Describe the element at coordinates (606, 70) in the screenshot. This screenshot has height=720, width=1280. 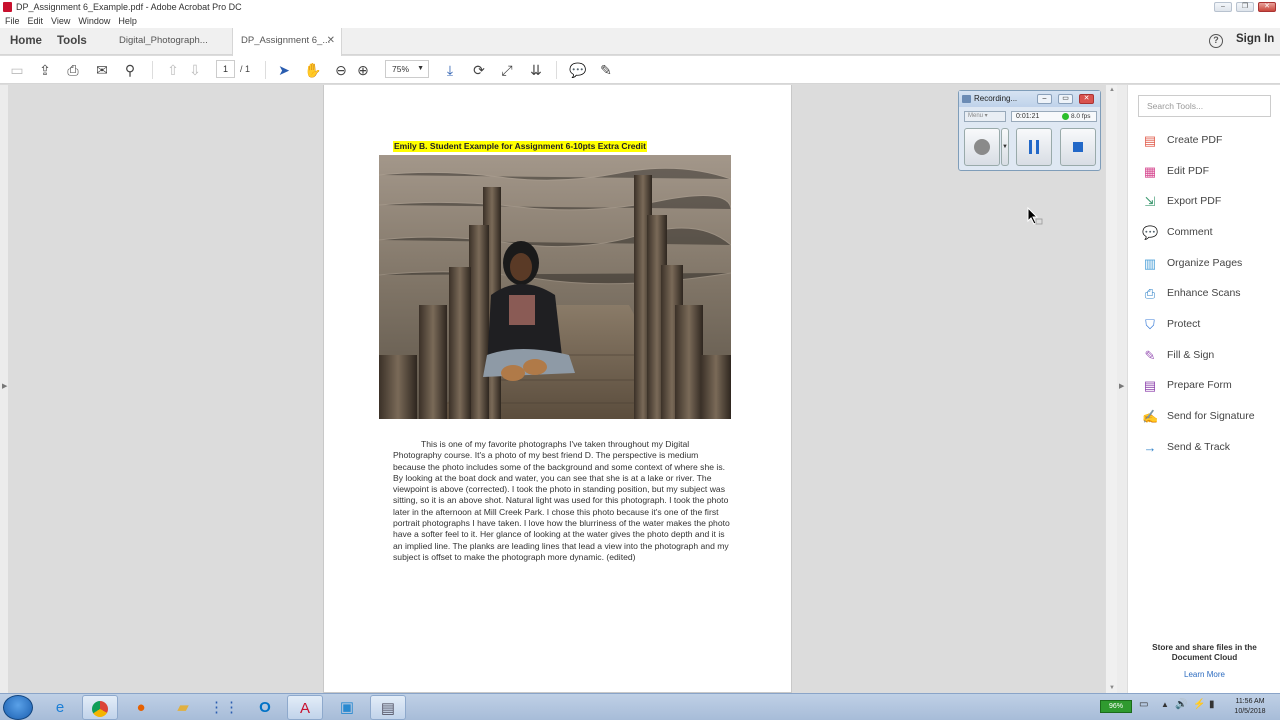
I see `highlight-pen-icon: ✎` at that location.